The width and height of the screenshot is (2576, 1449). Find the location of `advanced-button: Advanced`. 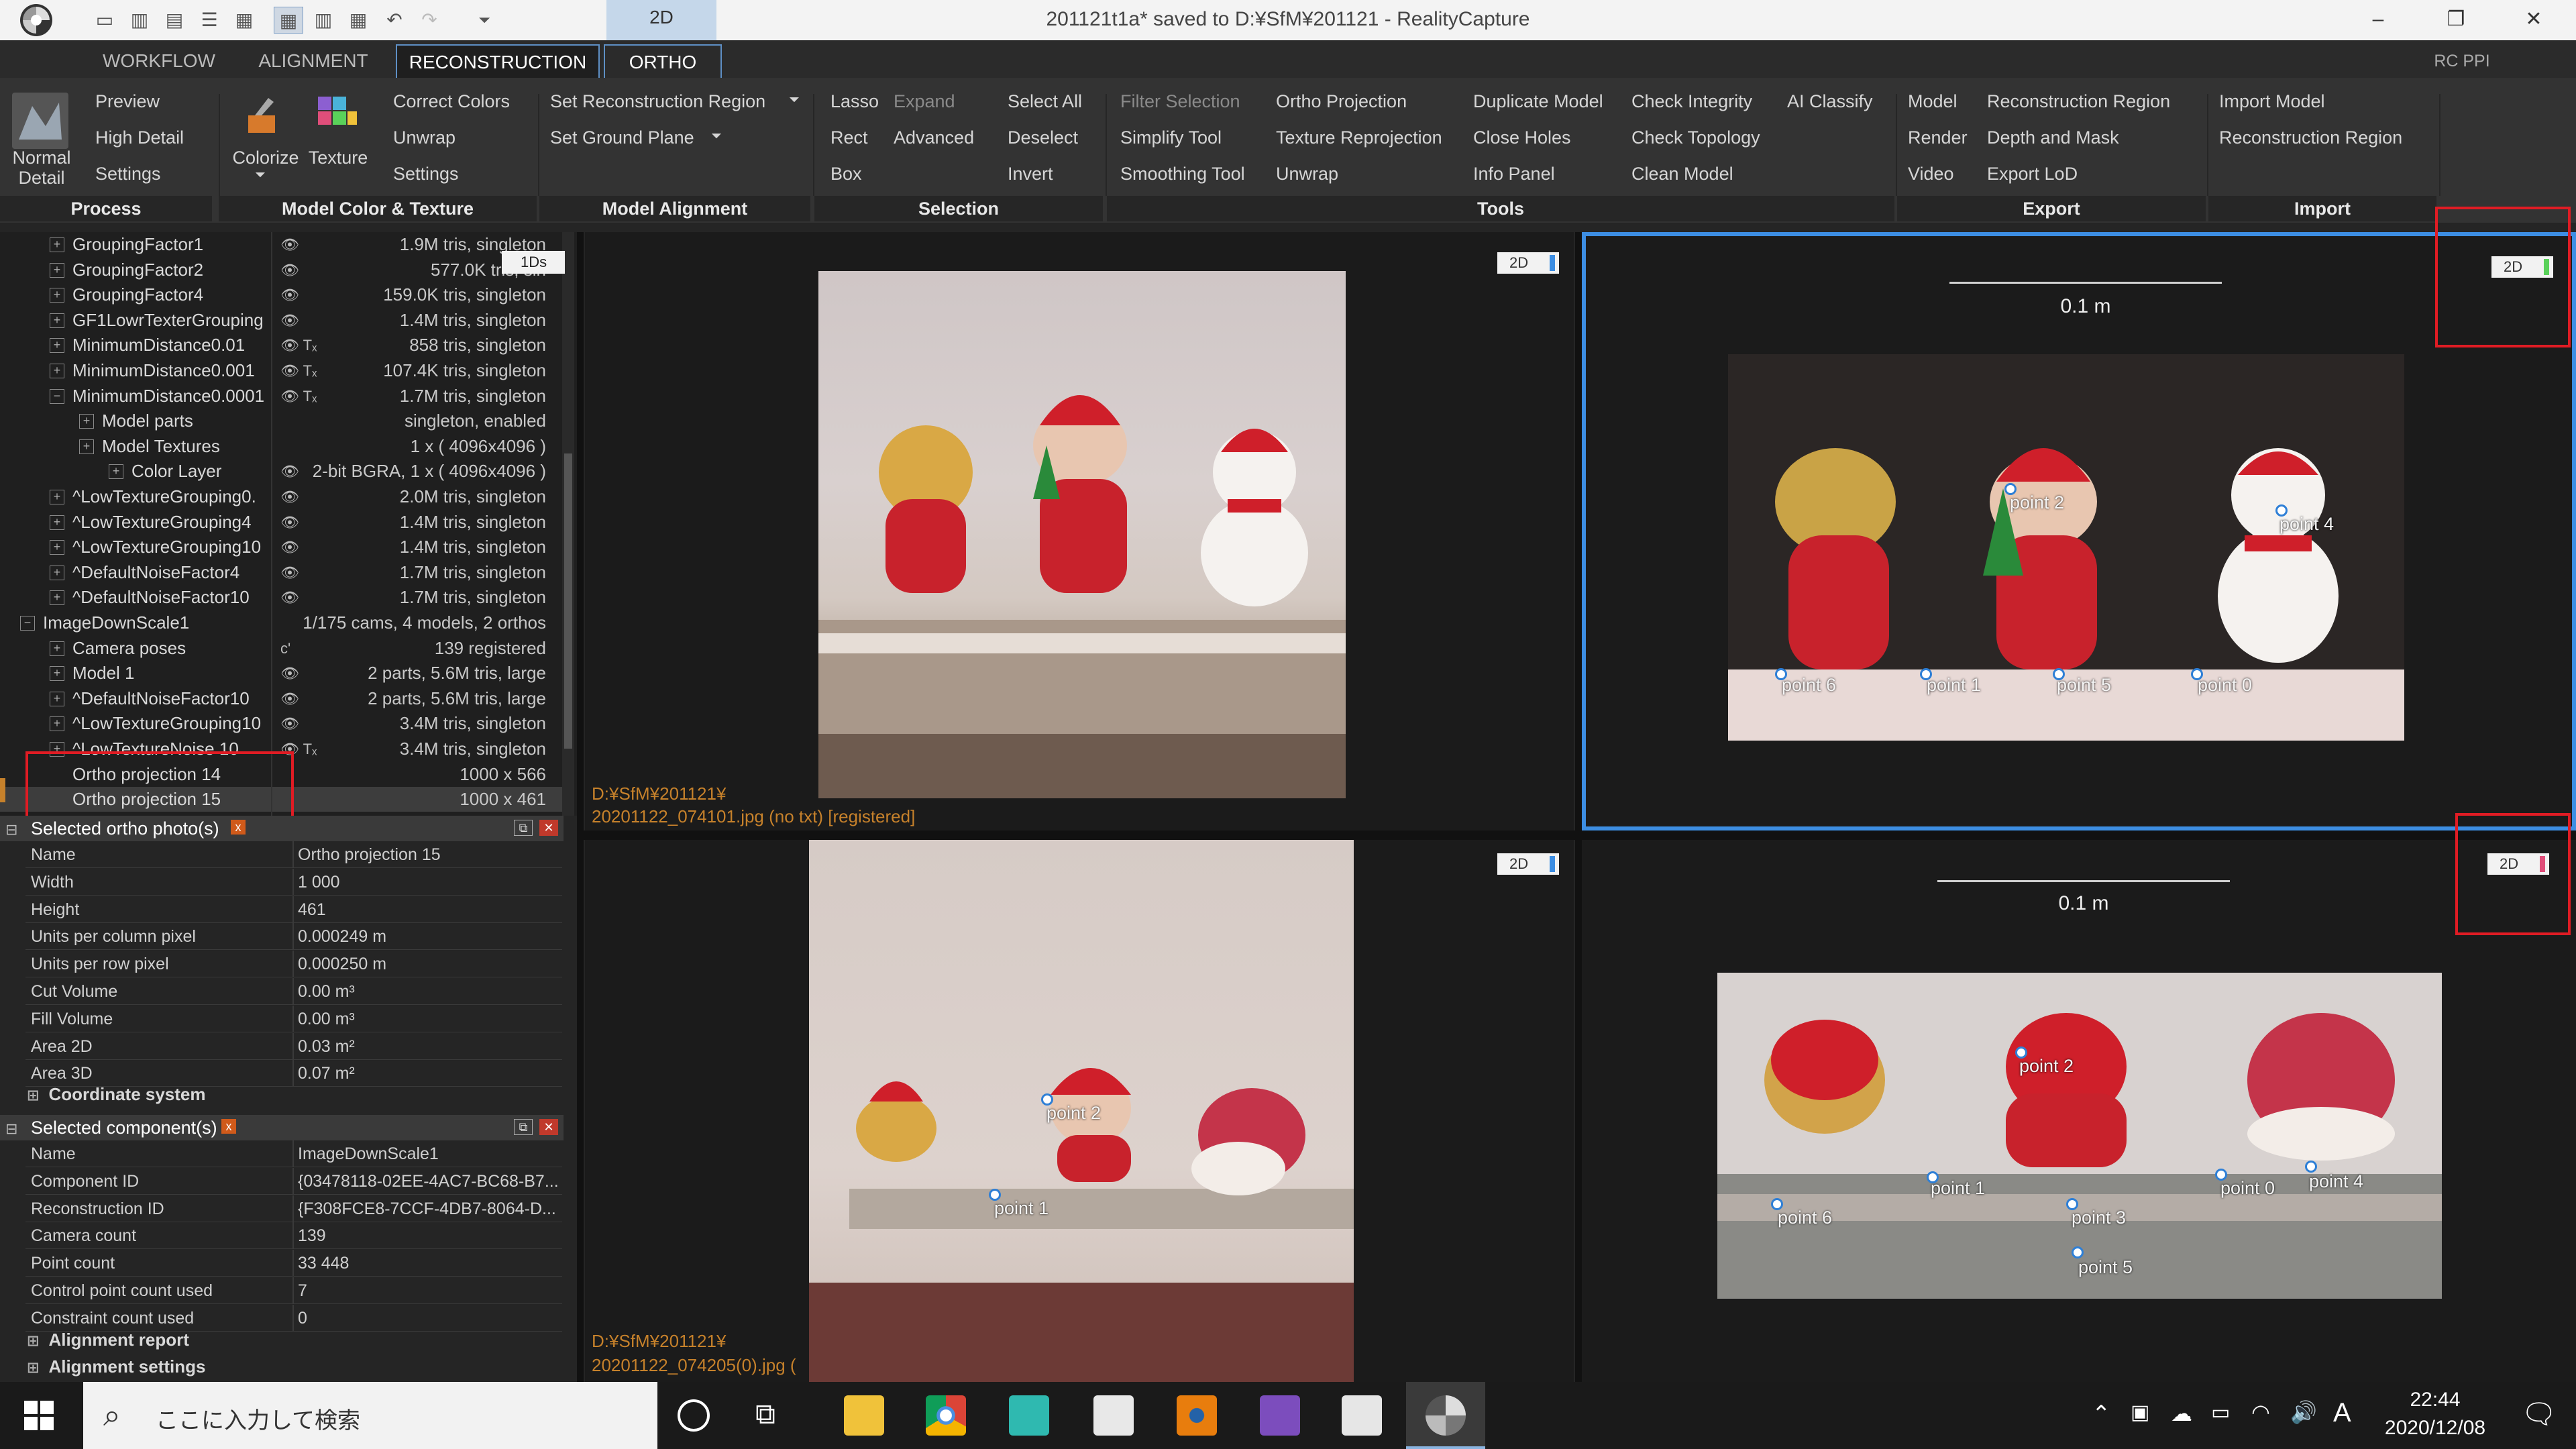

advanced-button: Advanced is located at coordinates (934, 137).